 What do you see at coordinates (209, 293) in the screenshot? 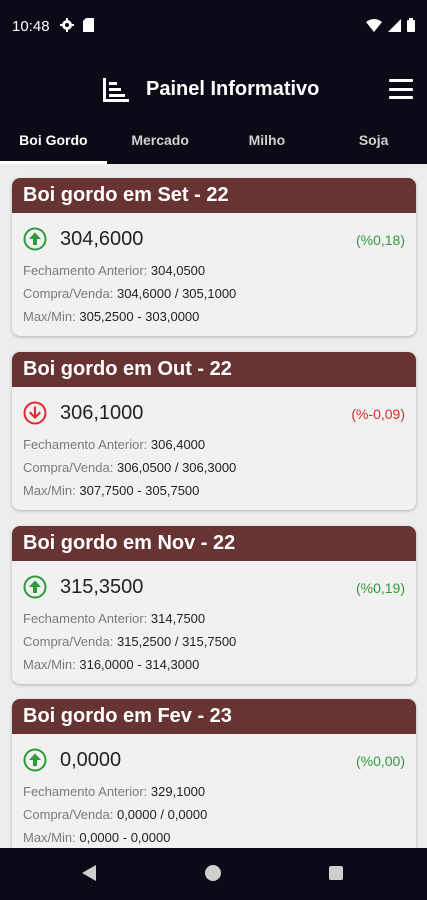
I see `venda-value: 305,1000` at bounding box center [209, 293].